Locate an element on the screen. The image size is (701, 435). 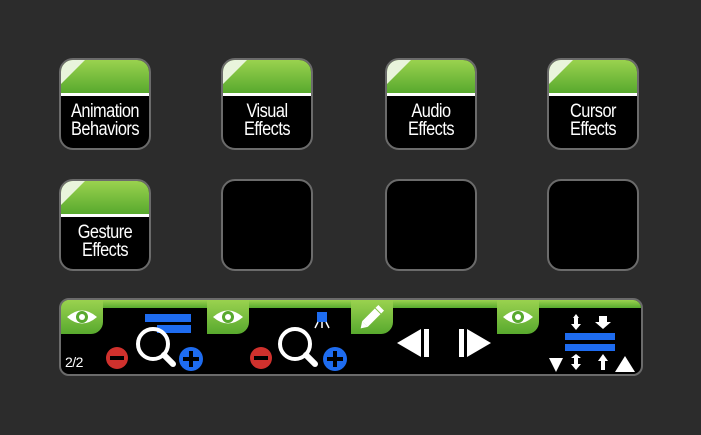
page-indicator: 2/2 is located at coordinates (74, 362).